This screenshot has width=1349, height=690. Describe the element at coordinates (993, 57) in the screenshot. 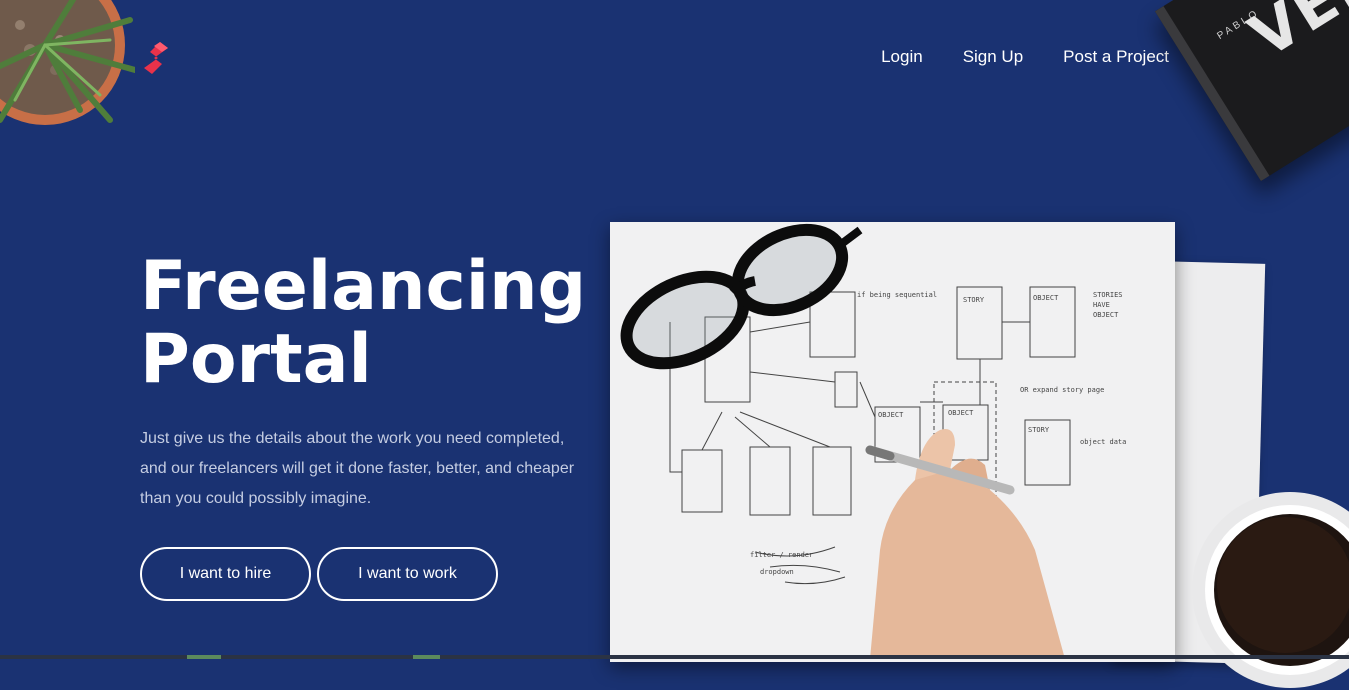

I see `signup-link: Sign Up` at that location.